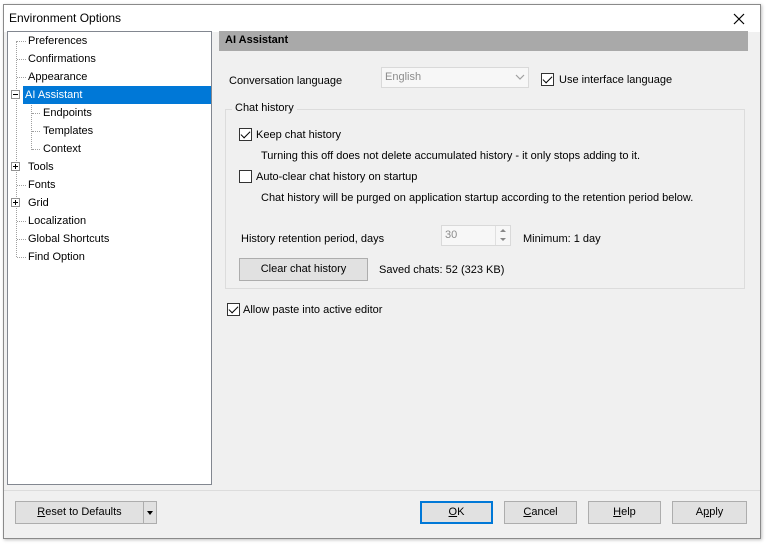  What do you see at coordinates (520, 77) in the screenshot?
I see `chevron-down-icon` at bounding box center [520, 77].